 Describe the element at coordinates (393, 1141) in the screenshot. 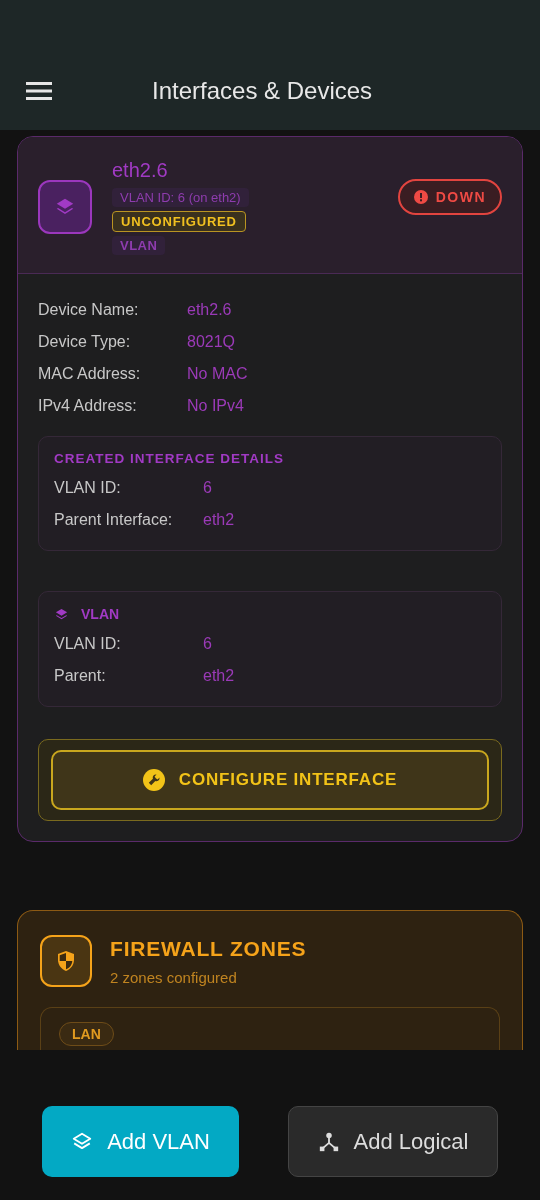

I see `add-logical-button: Add Logical` at that location.